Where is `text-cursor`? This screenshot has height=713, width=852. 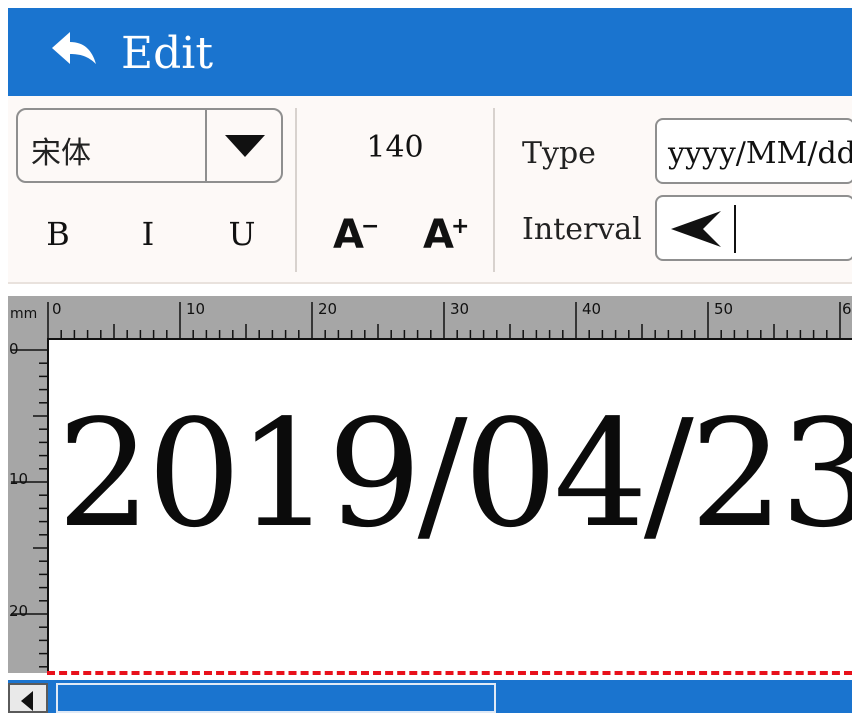 text-cursor is located at coordinates (735, 229).